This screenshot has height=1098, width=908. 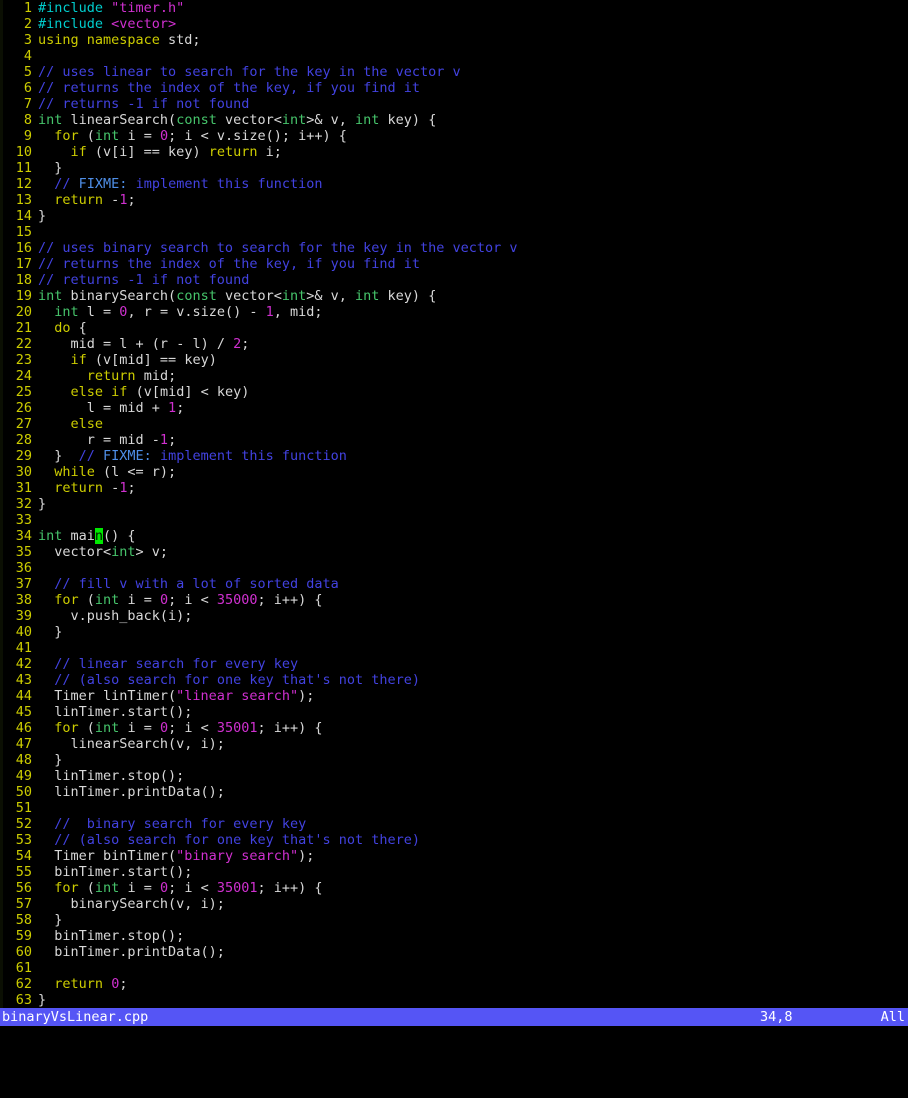 What do you see at coordinates (91, 456) in the screenshot?
I see `code-token: //` at bounding box center [91, 456].